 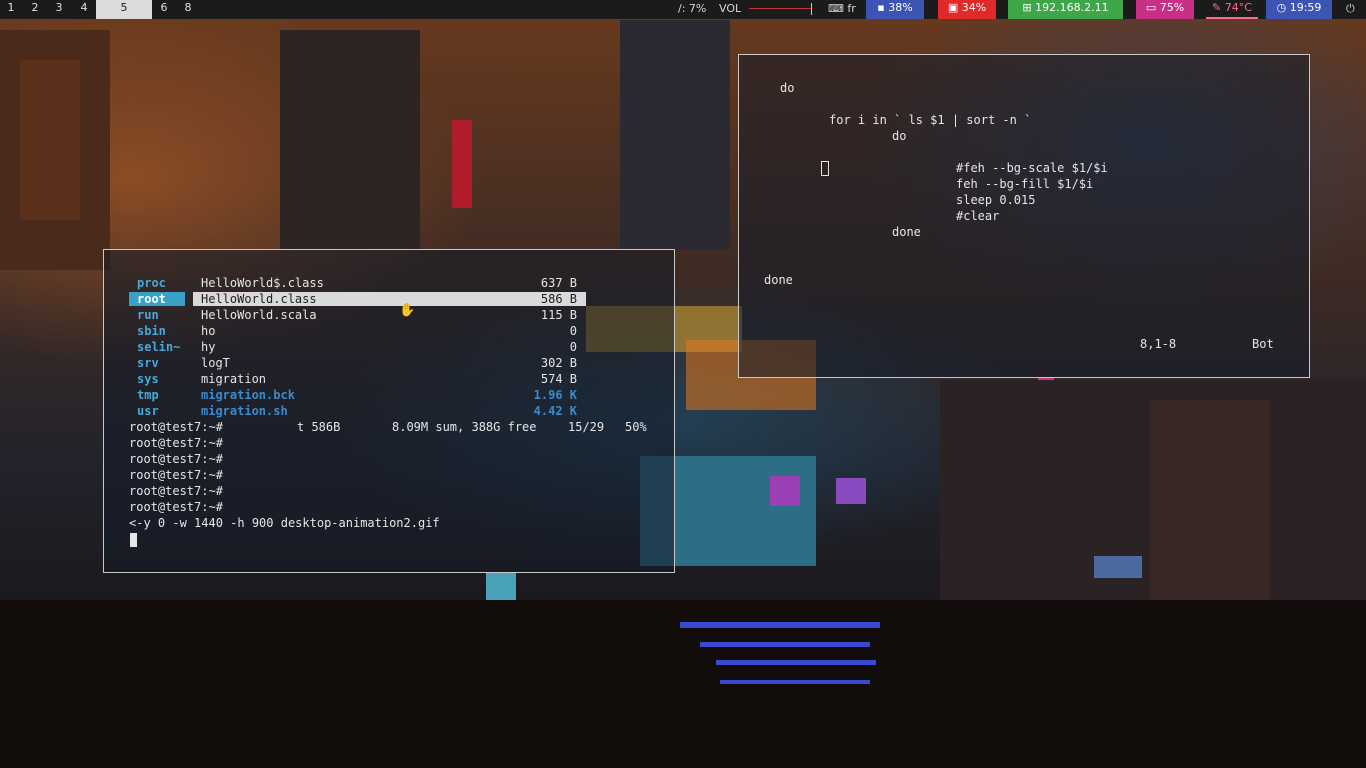 What do you see at coordinates (148, 315) in the screenshot?
I see `dir-entry: run` at bounding box center [148, 315].